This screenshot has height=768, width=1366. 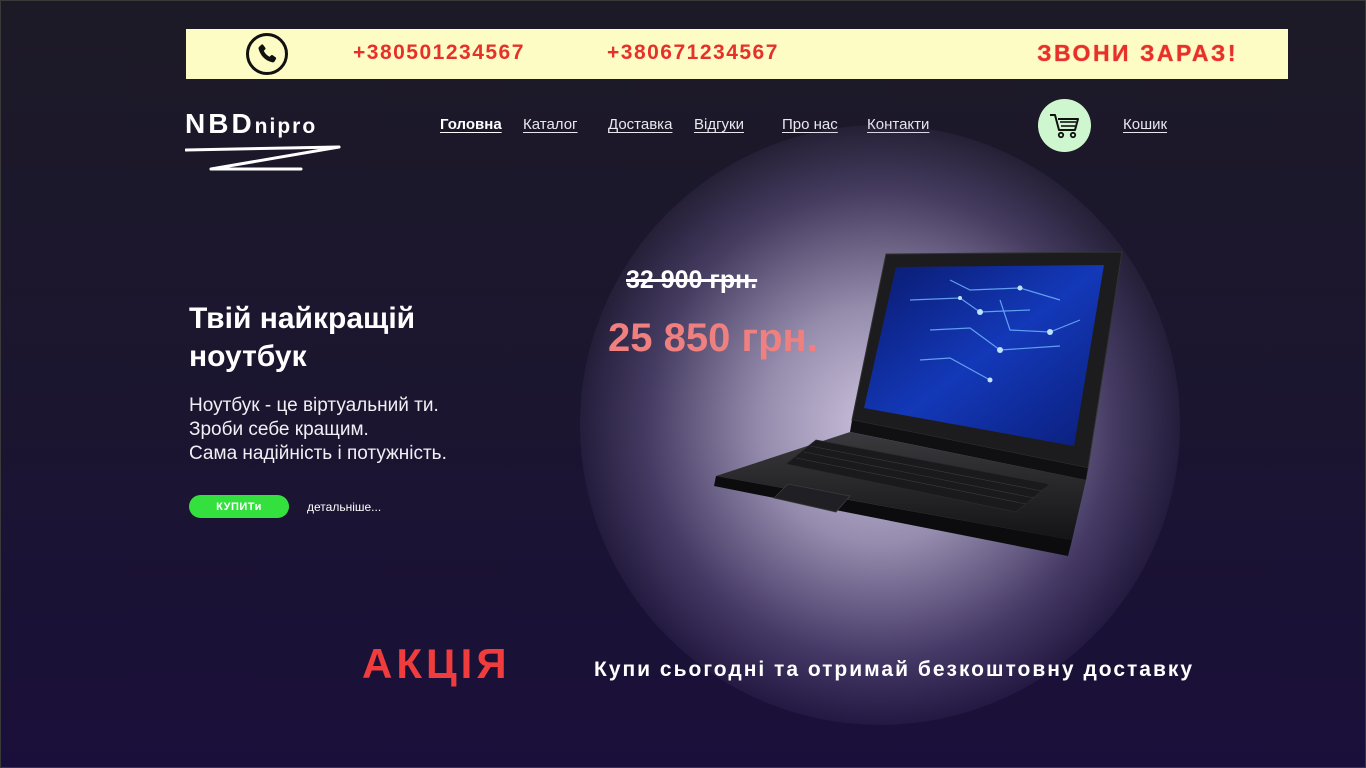 I want to click on nav-home: Головна, so click(x=471, y=124).